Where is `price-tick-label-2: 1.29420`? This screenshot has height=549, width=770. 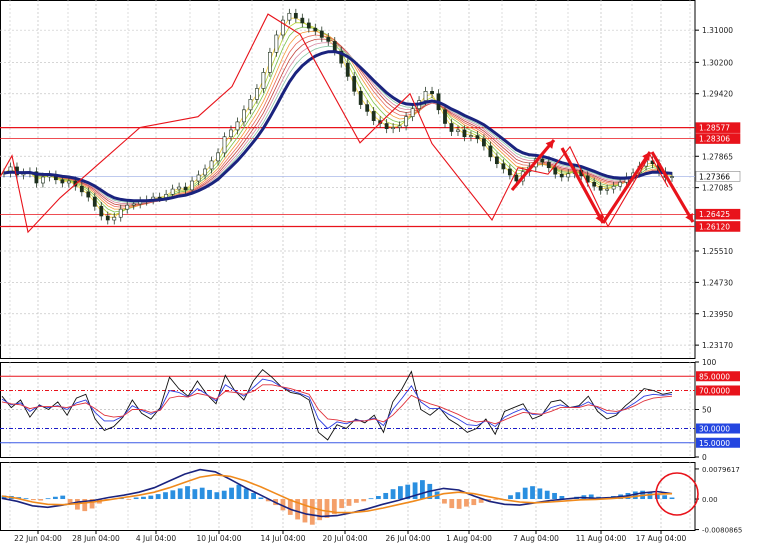 price-tick-label-2: 1.29420 is located at coordinates (717, 94).